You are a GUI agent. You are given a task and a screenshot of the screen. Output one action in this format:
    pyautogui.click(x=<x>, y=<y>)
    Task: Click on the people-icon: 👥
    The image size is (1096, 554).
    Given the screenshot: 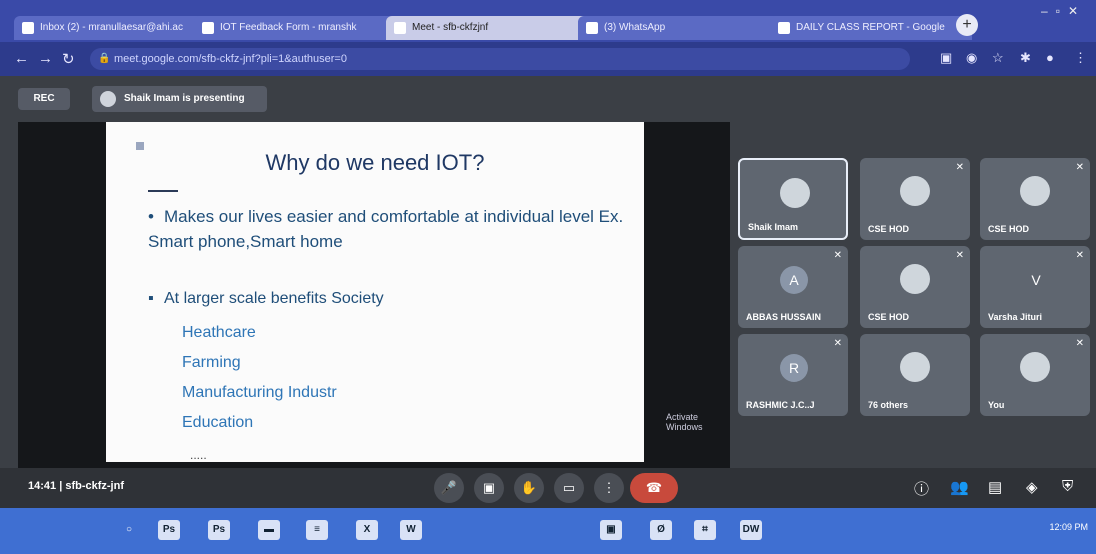 What is the action you would take?
    pyautogui.click(x=959, y=487)
    